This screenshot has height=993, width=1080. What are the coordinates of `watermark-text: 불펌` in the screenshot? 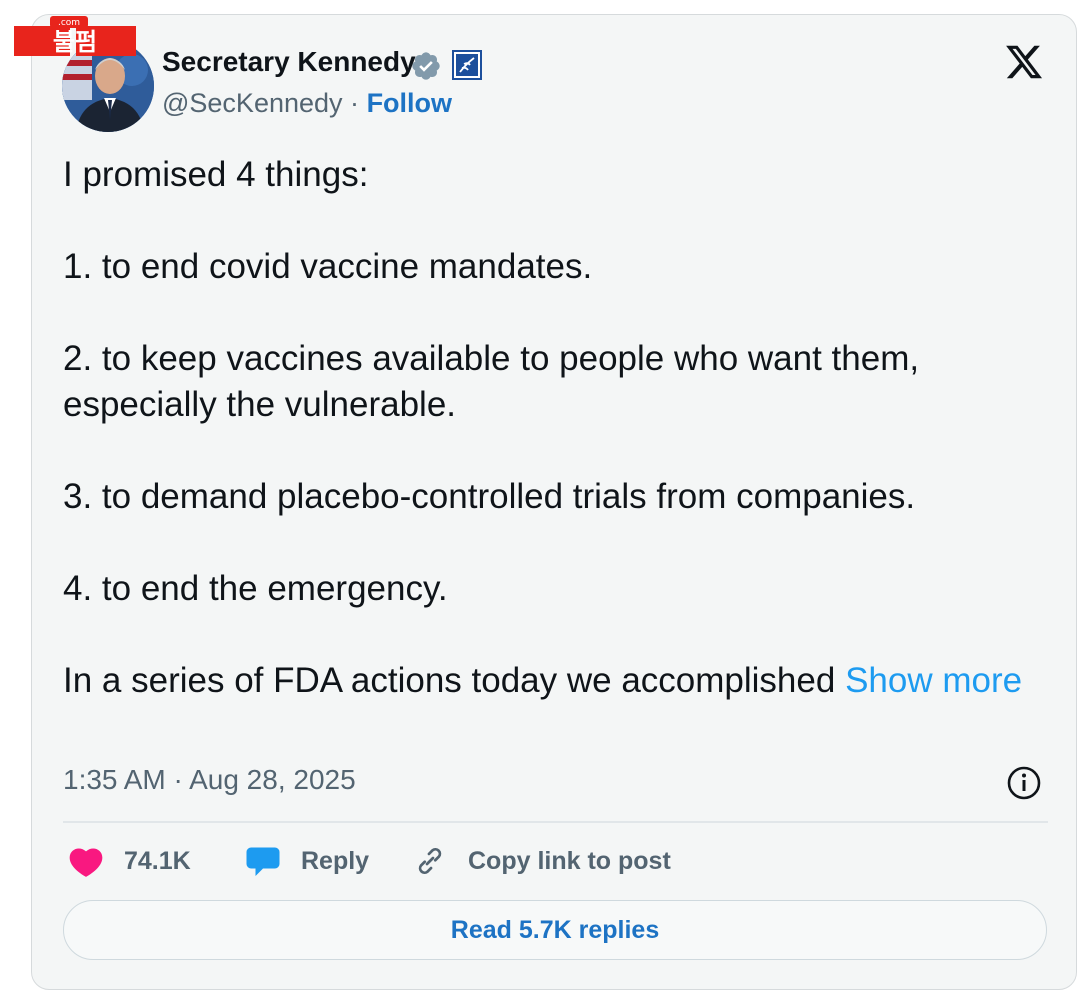 It's located at (75, 42).